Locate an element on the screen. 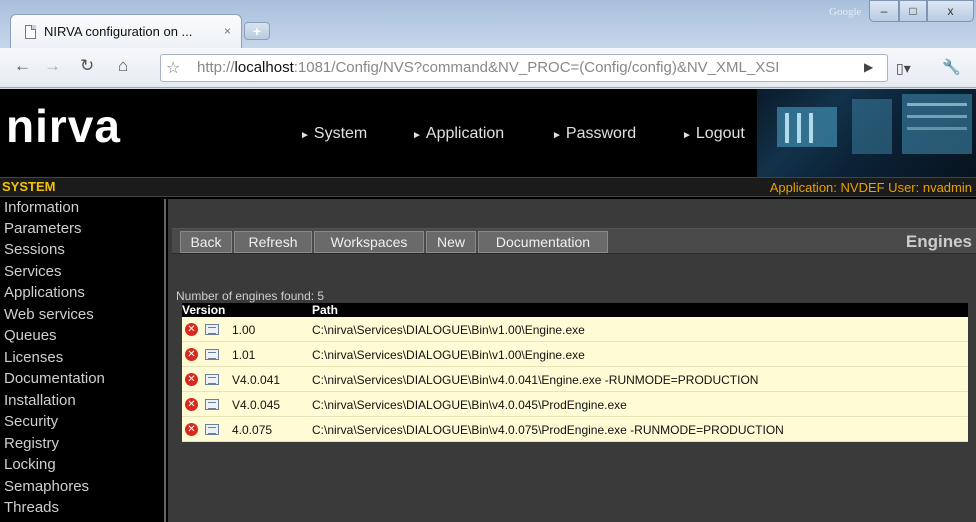 This screenshot has width=976, height=522. minimize-button: – is located at coordinates (884, 11).